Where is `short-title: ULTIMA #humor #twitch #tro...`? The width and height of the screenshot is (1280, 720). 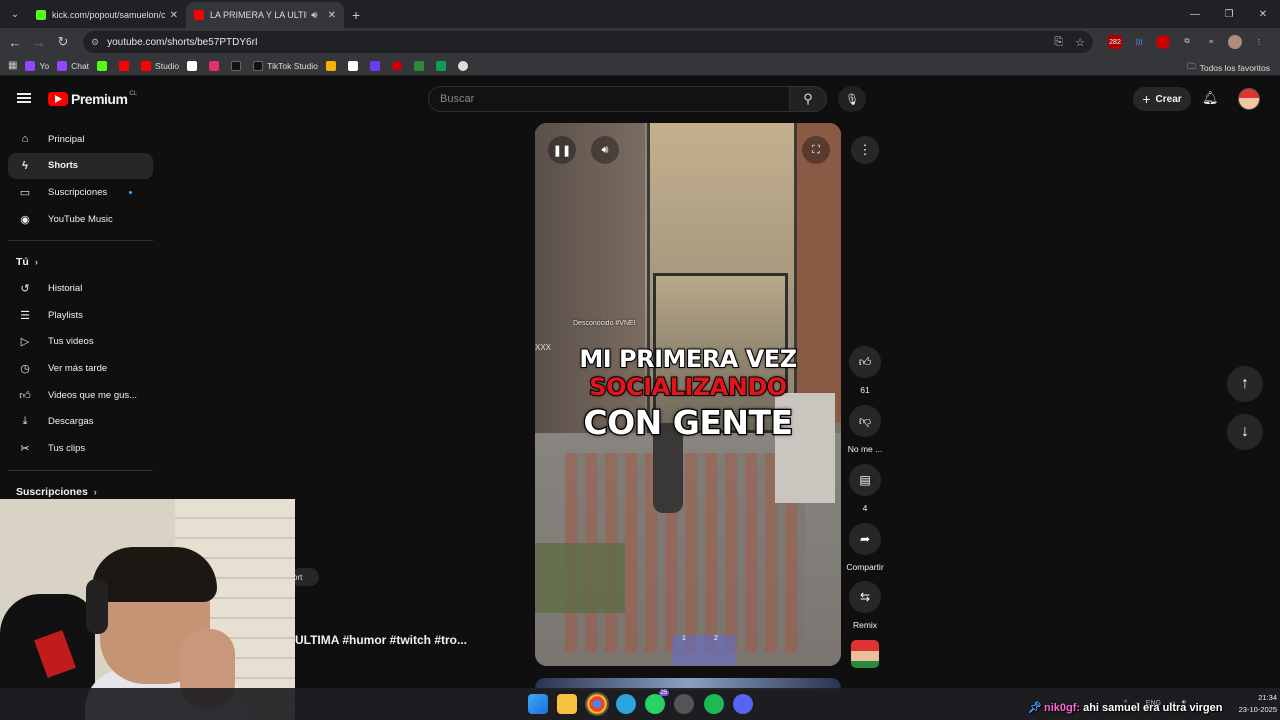
short-title: ULTIMA #humor #twitch #tro... is located at coordinates (381, 640).